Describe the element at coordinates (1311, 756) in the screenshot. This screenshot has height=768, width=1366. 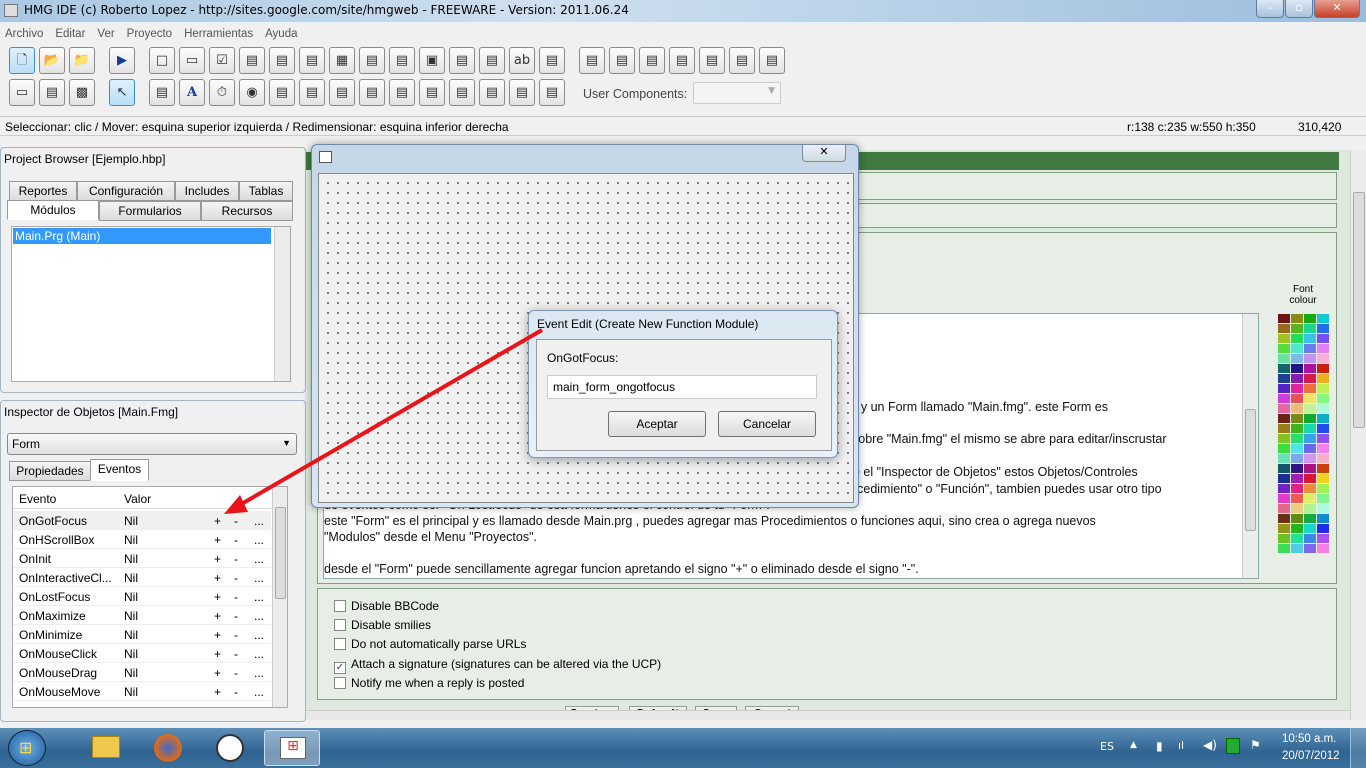
I see `clock-date: 20/07/2012` at that location.